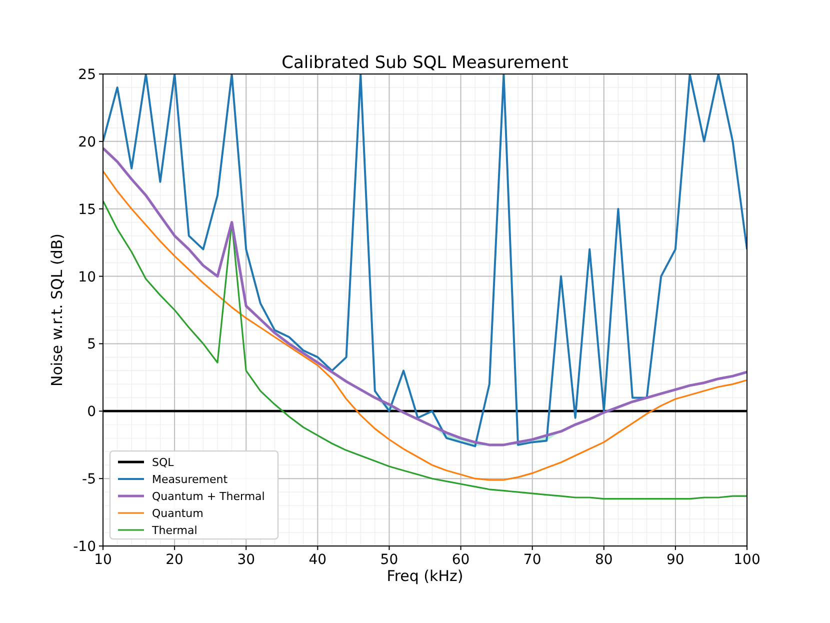 The height and width of the screenshot is (623, 830). What do you see at coordinates (747, 560) in the screenshot?
I see `tick-label: 100` at bounding box center [747, 560].